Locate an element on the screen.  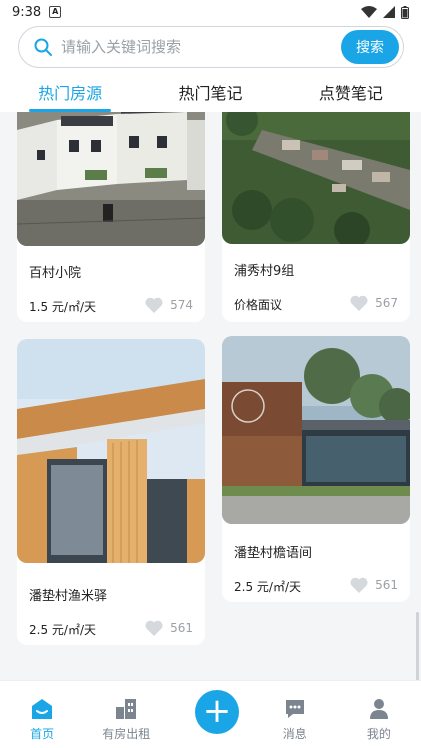
wifi-icon is located at coordinates (369, 12).